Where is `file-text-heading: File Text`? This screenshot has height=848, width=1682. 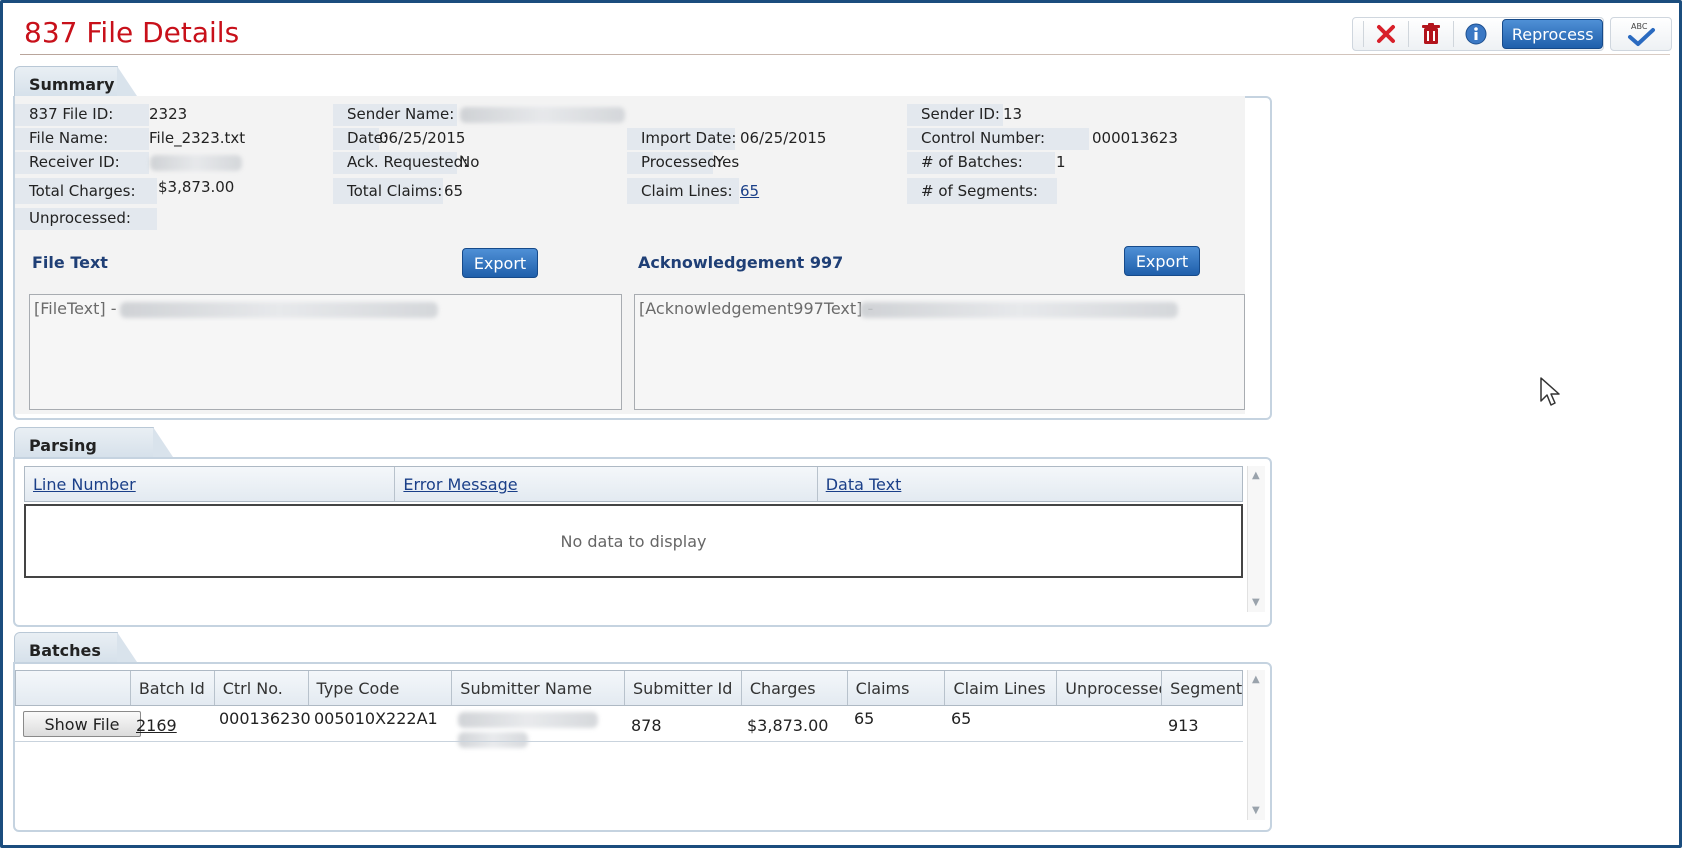
file-text-heading: File Text is located at coordinates (70, 262).